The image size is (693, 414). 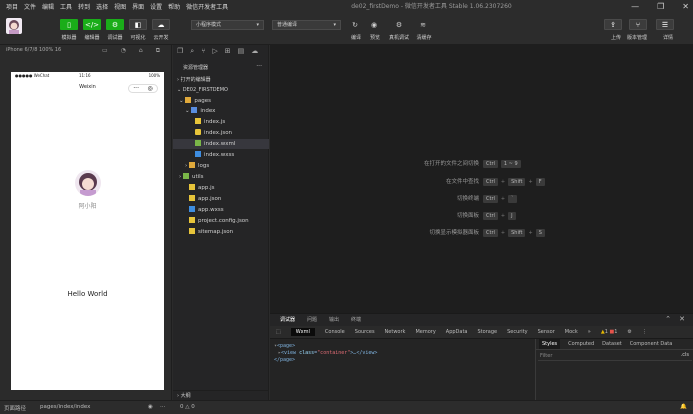 What do you see at coordinates (404, 360) in the screenshot?
I see `code-line: </page>` at bounding box center [404, 360].